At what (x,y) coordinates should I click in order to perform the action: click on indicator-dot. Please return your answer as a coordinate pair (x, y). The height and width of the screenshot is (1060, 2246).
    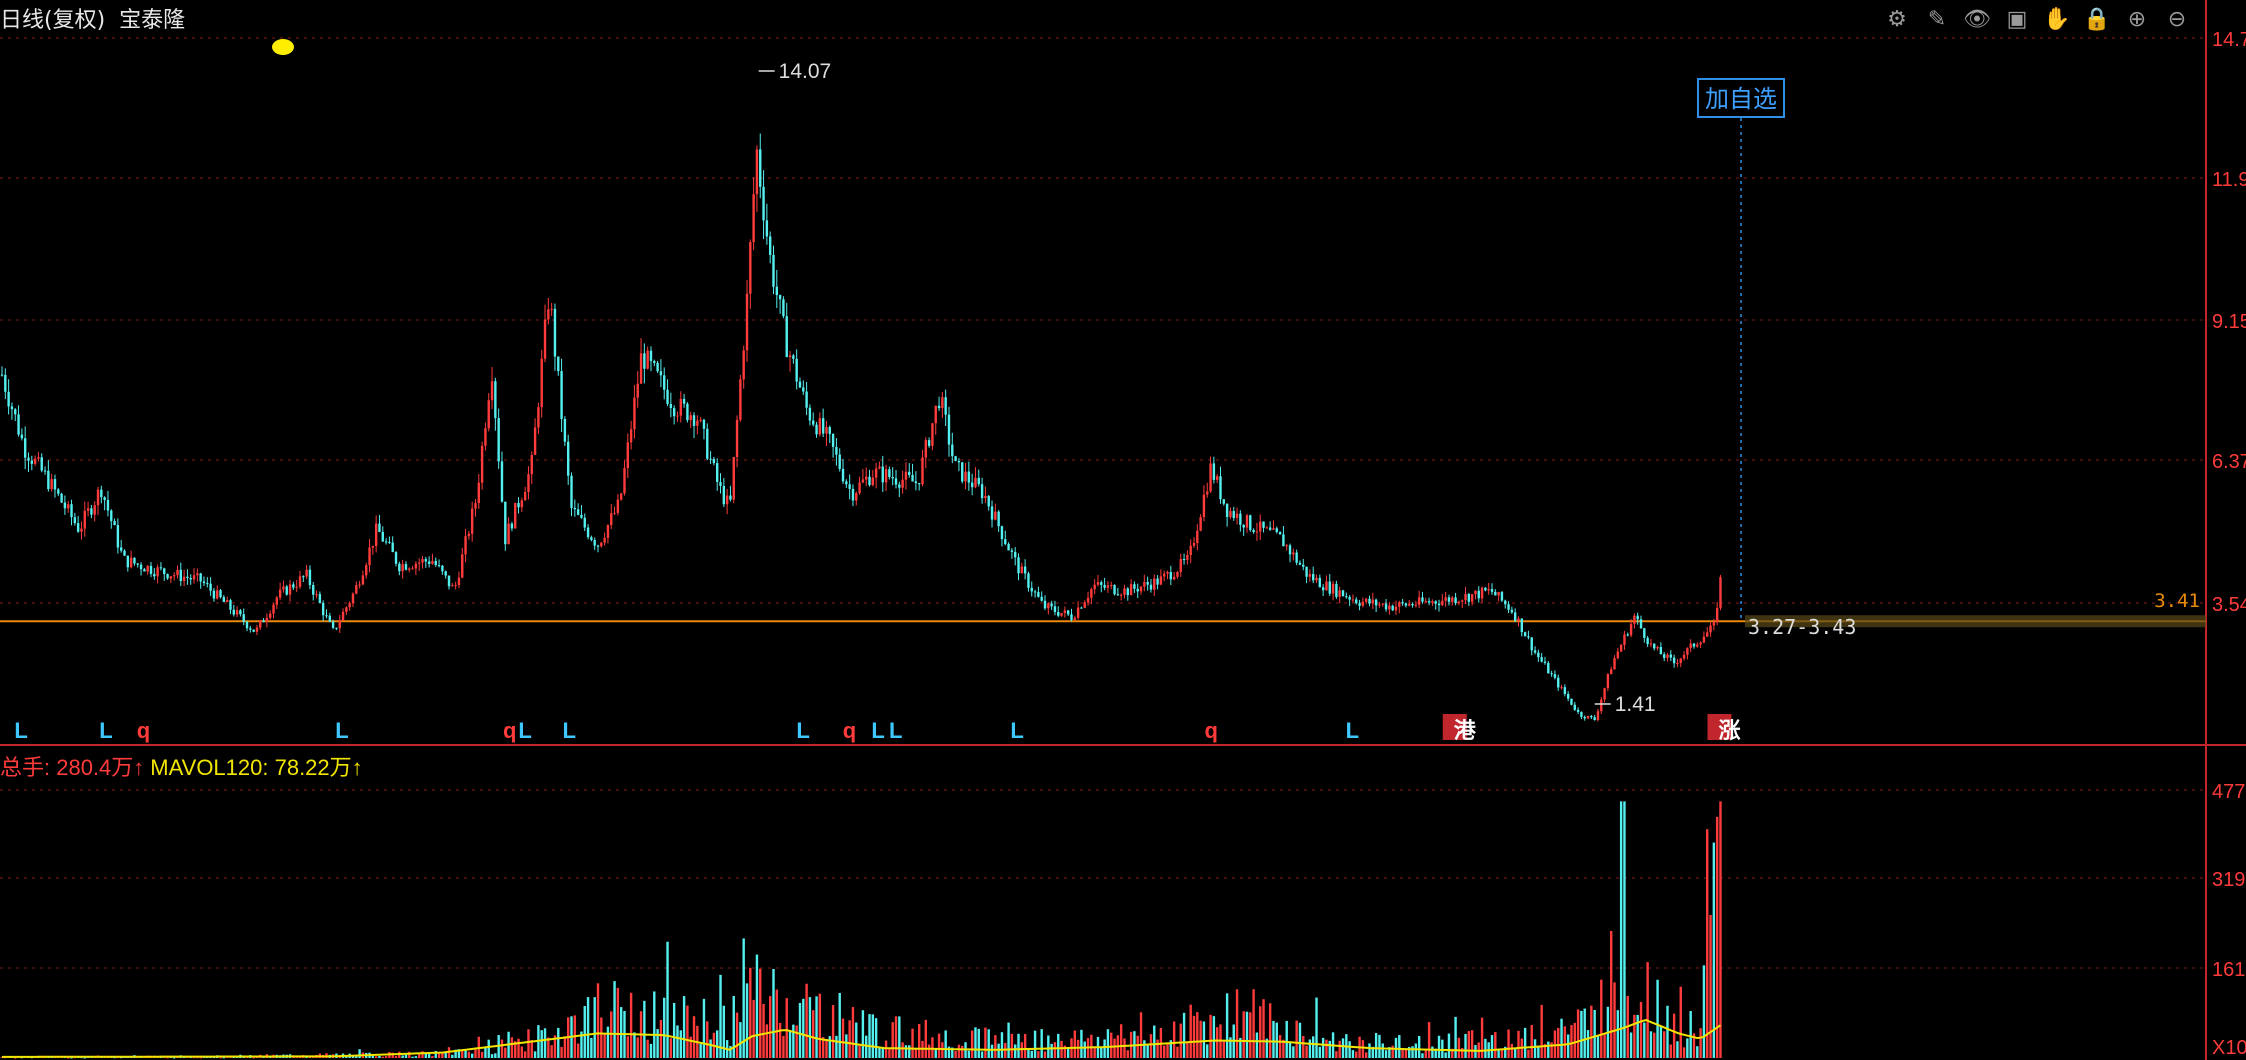
    Looking at the image, I should click on (283, 47).